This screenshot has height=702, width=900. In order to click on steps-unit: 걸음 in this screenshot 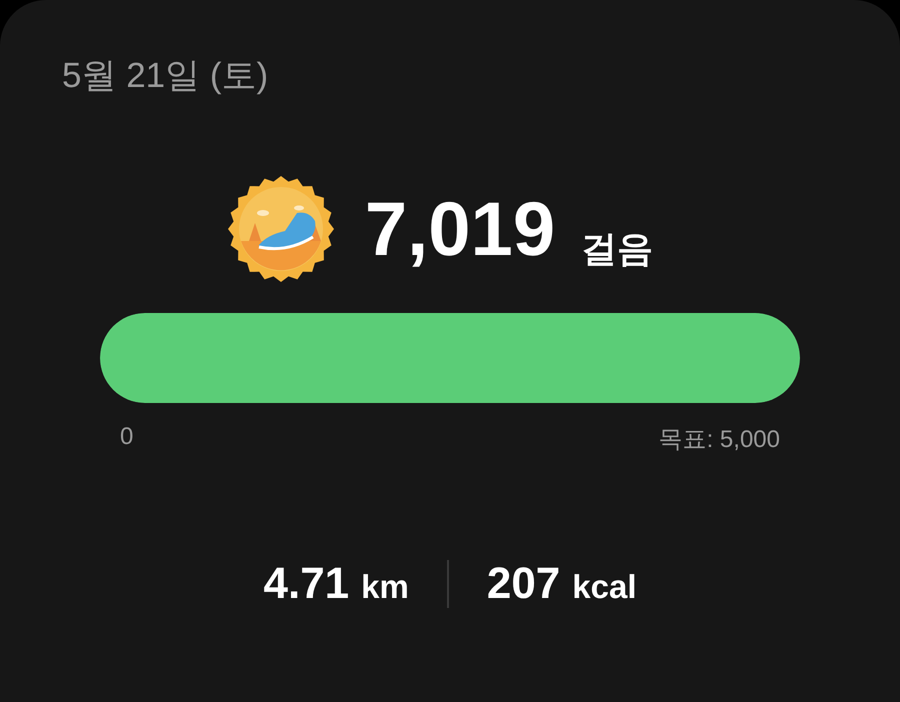, I will do `click(617, 248)`.